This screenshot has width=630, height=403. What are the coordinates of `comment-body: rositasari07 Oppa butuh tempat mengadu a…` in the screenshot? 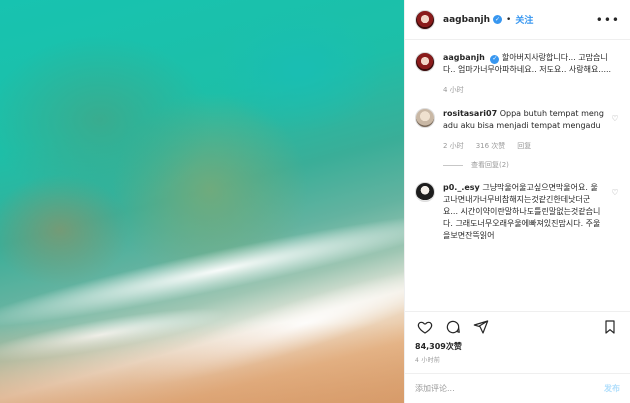 It's located at (523, 130).